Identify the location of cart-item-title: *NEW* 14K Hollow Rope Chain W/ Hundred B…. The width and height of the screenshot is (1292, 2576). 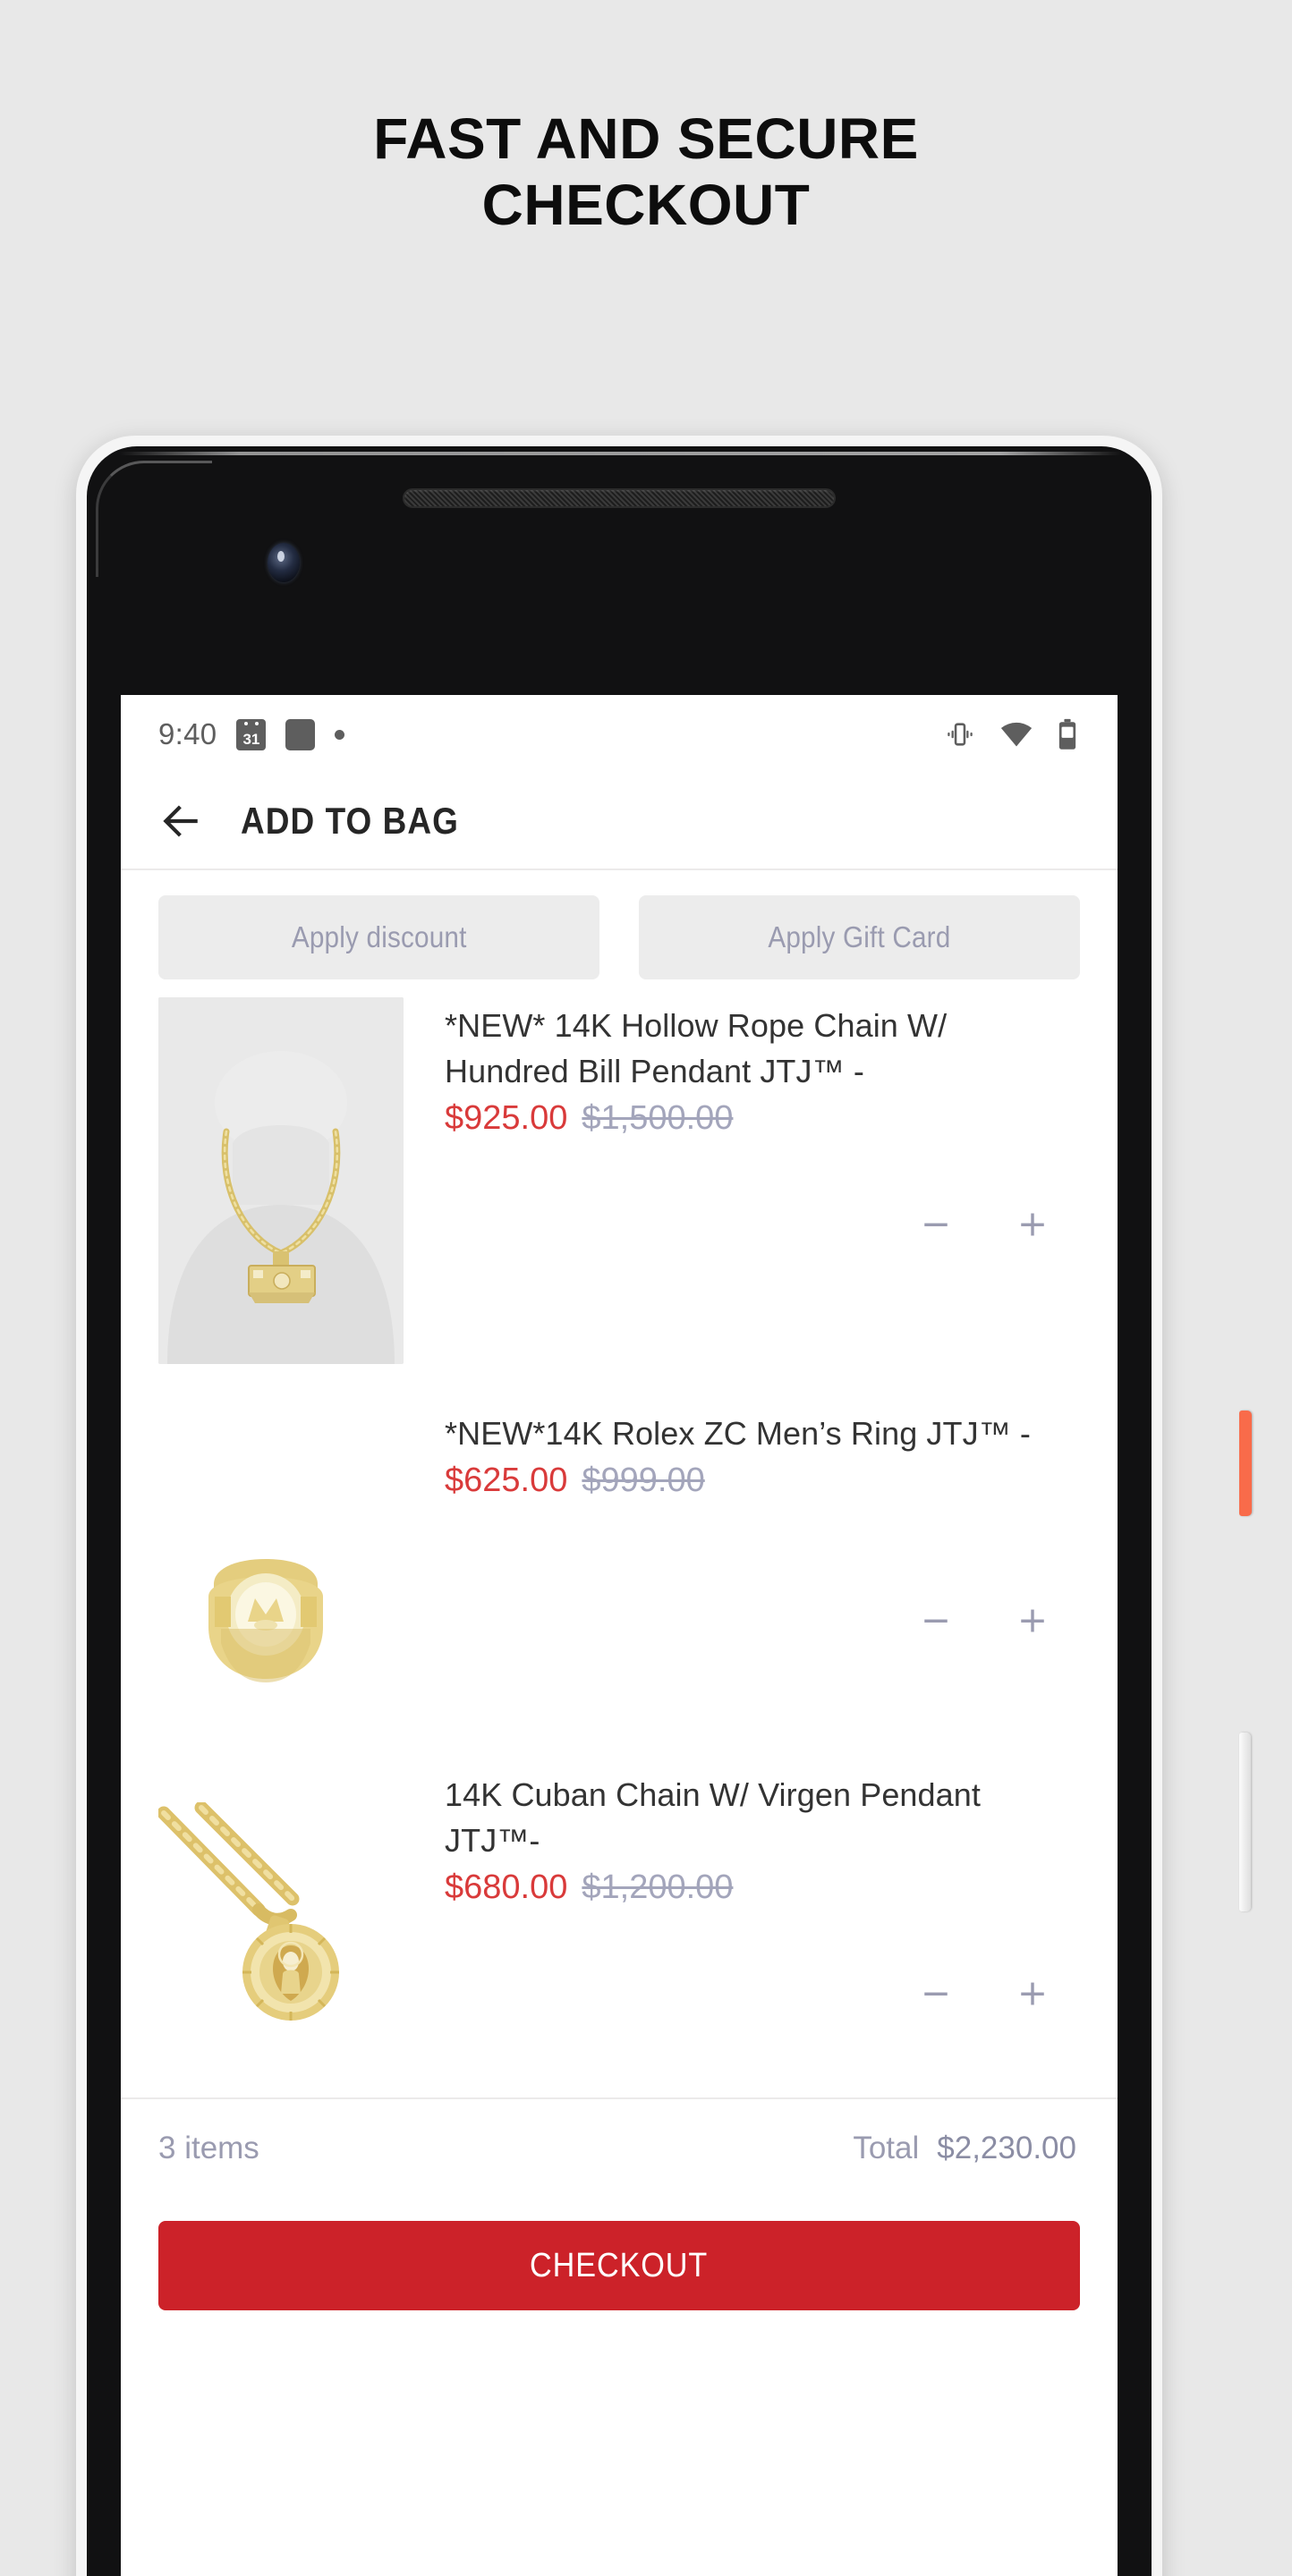
(696, 1048).